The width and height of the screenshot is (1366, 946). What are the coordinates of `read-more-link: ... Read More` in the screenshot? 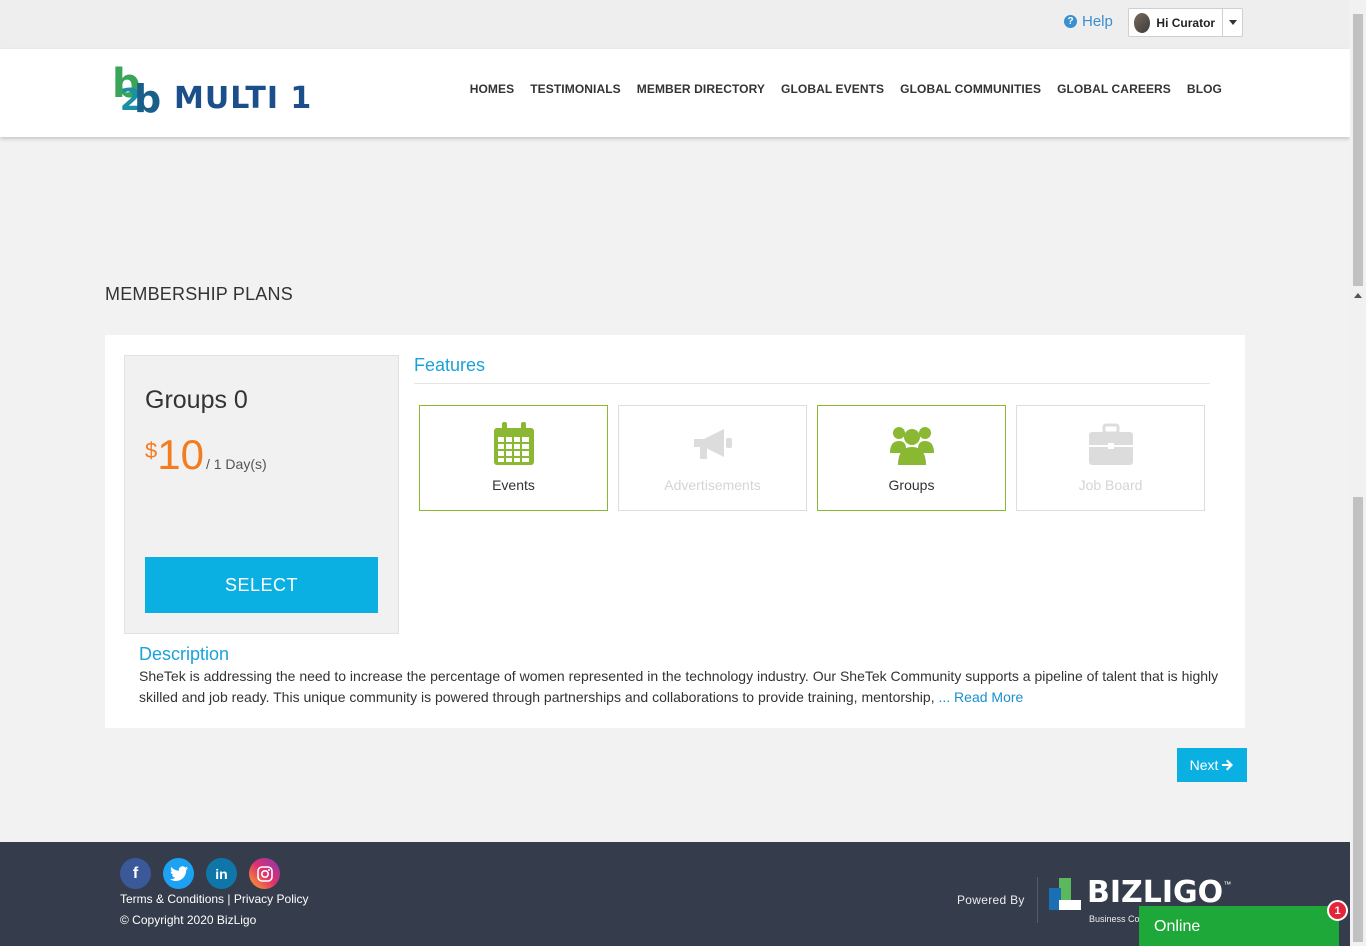 It's located at (980, 697).